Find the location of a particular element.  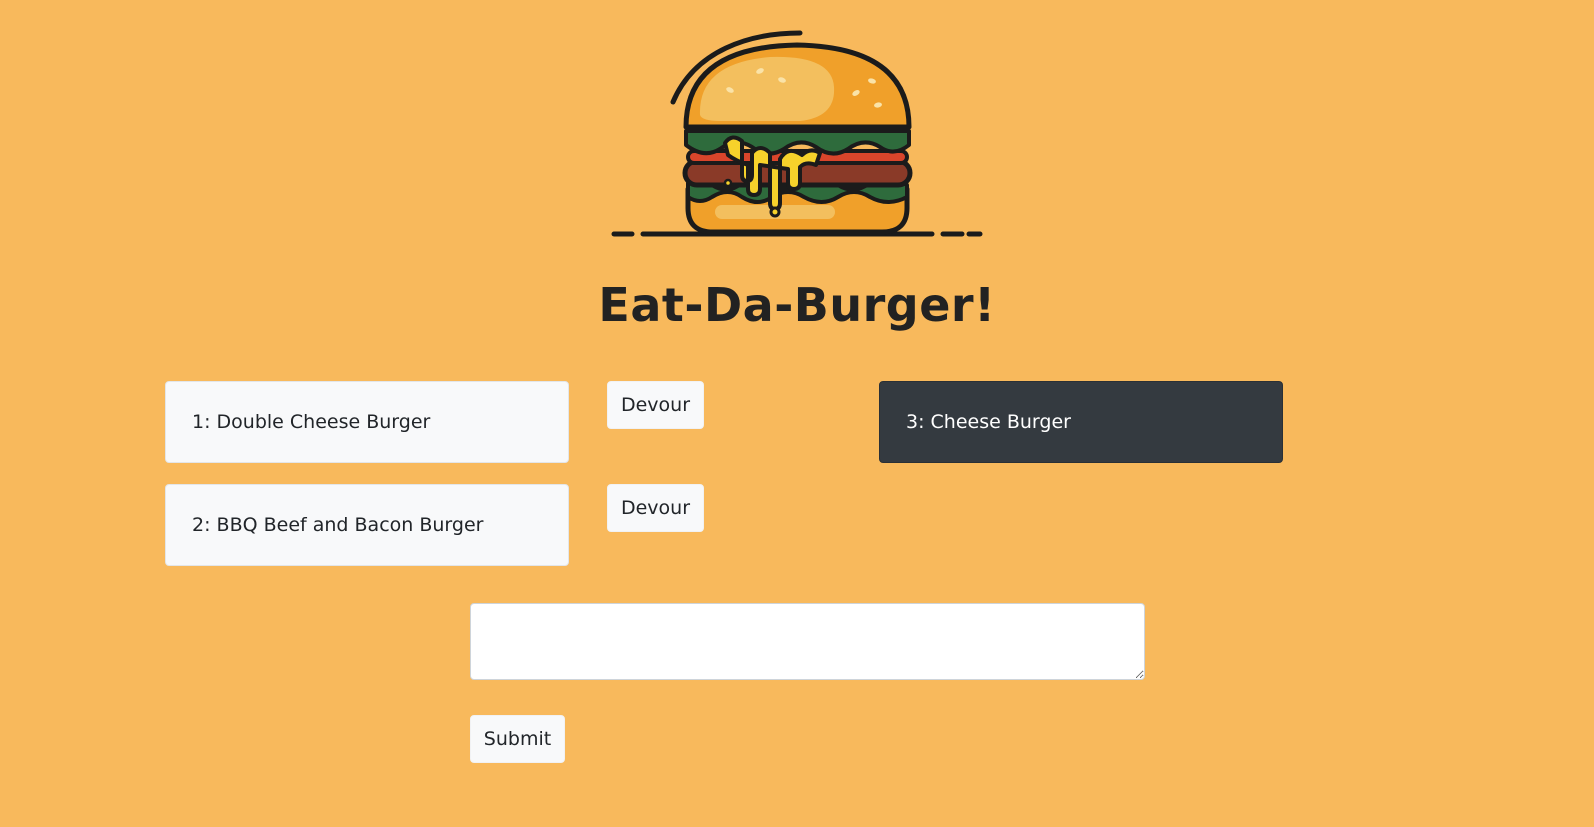

burger-card-1: 1: Double Cheese Burger is located at coordinates (367, 422).